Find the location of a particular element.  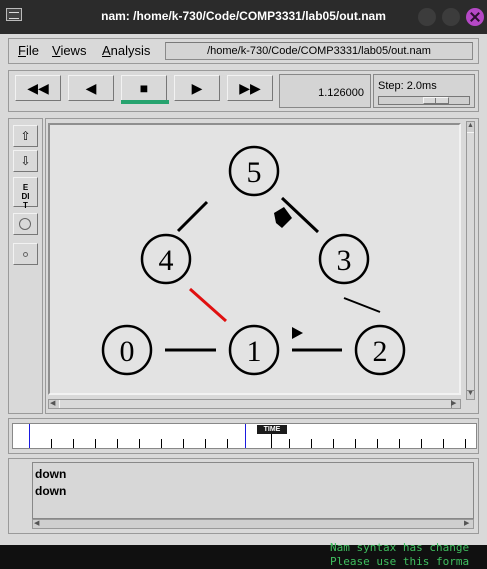

link-4-1-down is located at coordinates (208, 305).